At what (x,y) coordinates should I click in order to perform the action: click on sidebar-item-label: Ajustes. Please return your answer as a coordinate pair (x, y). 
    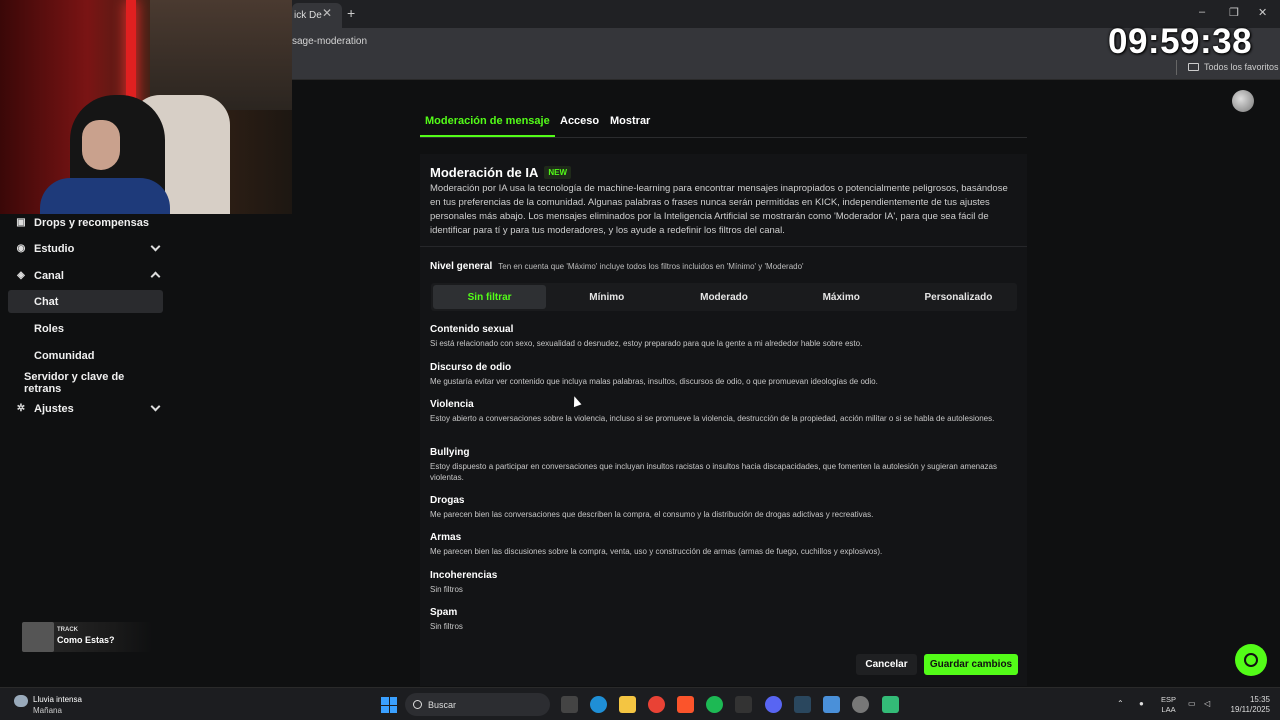
    Looking at the image, I should click on (54, 408).